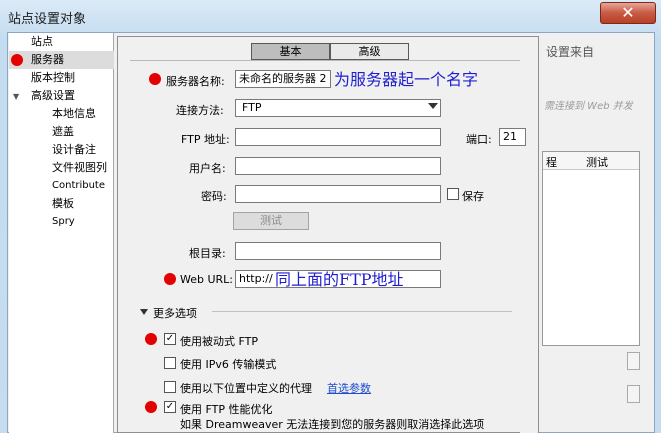 The width and height of the screenshot is (661, 433). I want to click on sidebar-item-label: Contribute, so click(79, 185).